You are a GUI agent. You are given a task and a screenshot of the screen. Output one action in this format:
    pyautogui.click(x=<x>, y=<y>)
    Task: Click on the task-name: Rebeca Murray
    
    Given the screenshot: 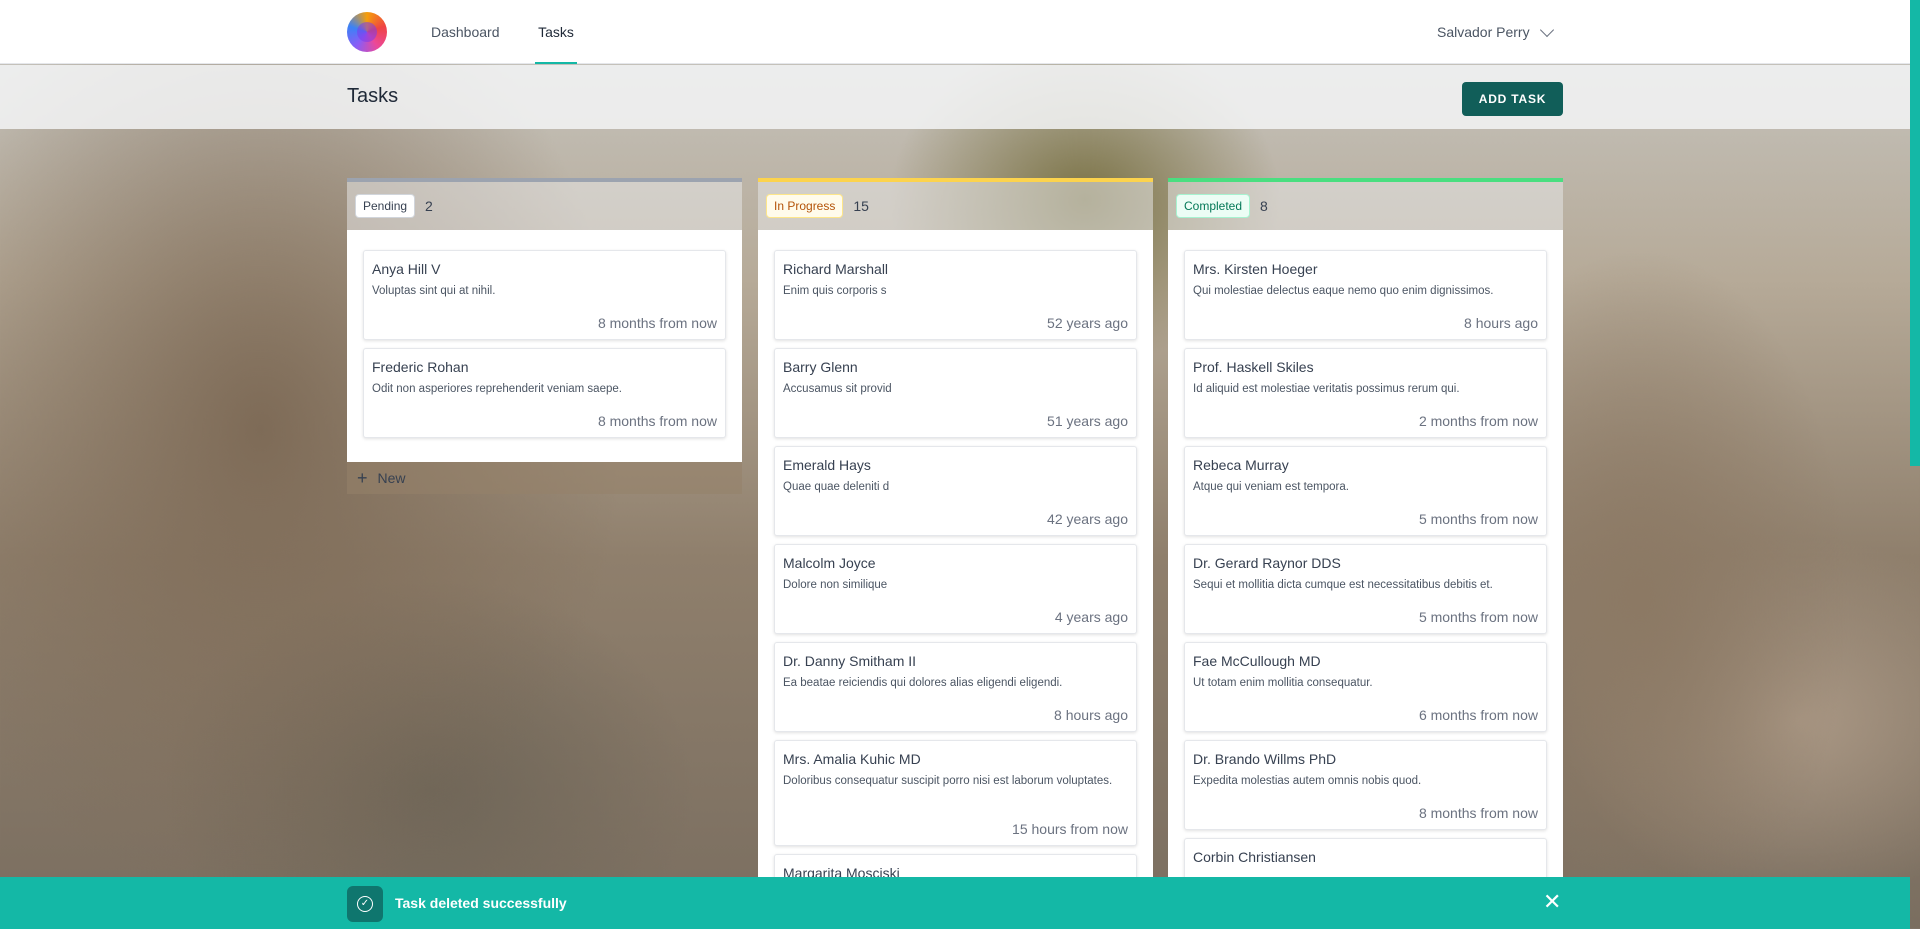 What is the action you would take?
    pyautogui.click(x=1241, y=465)
    